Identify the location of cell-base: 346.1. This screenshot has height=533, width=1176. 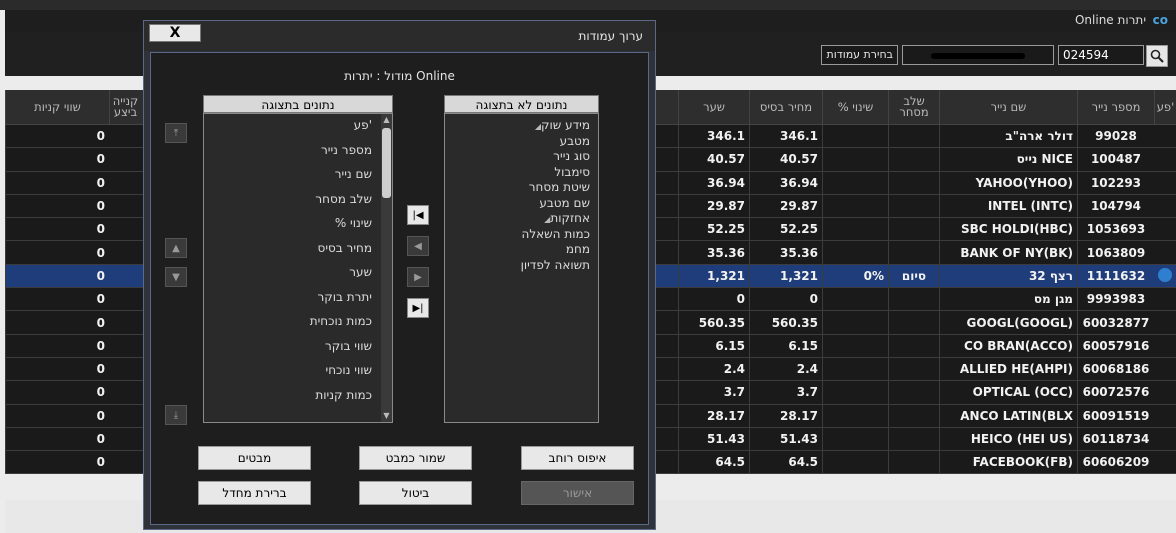
(785, 136).